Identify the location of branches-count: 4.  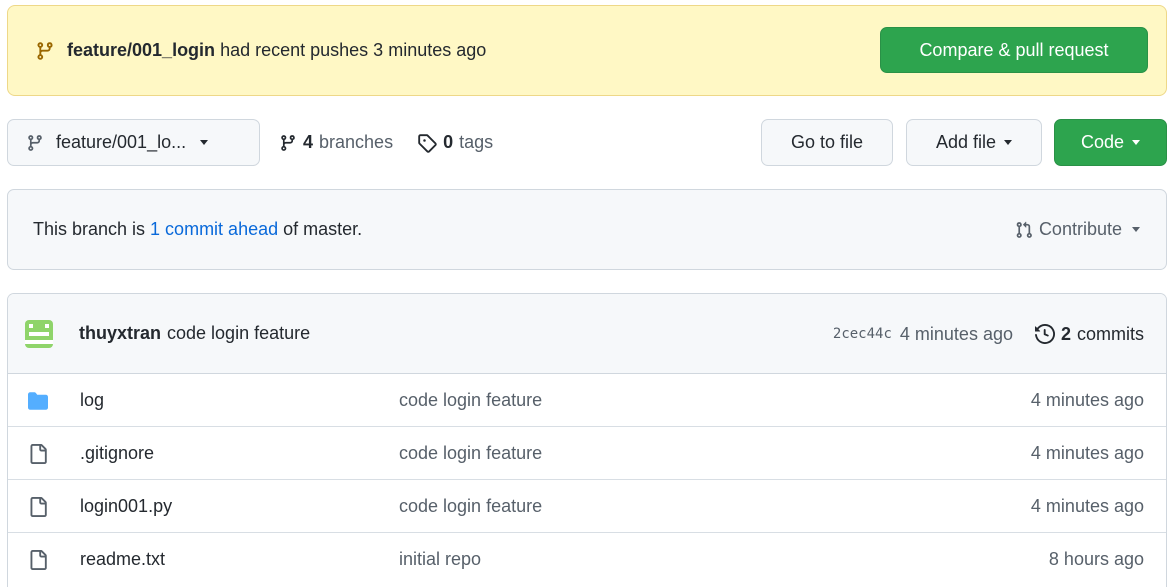
(308, 142).